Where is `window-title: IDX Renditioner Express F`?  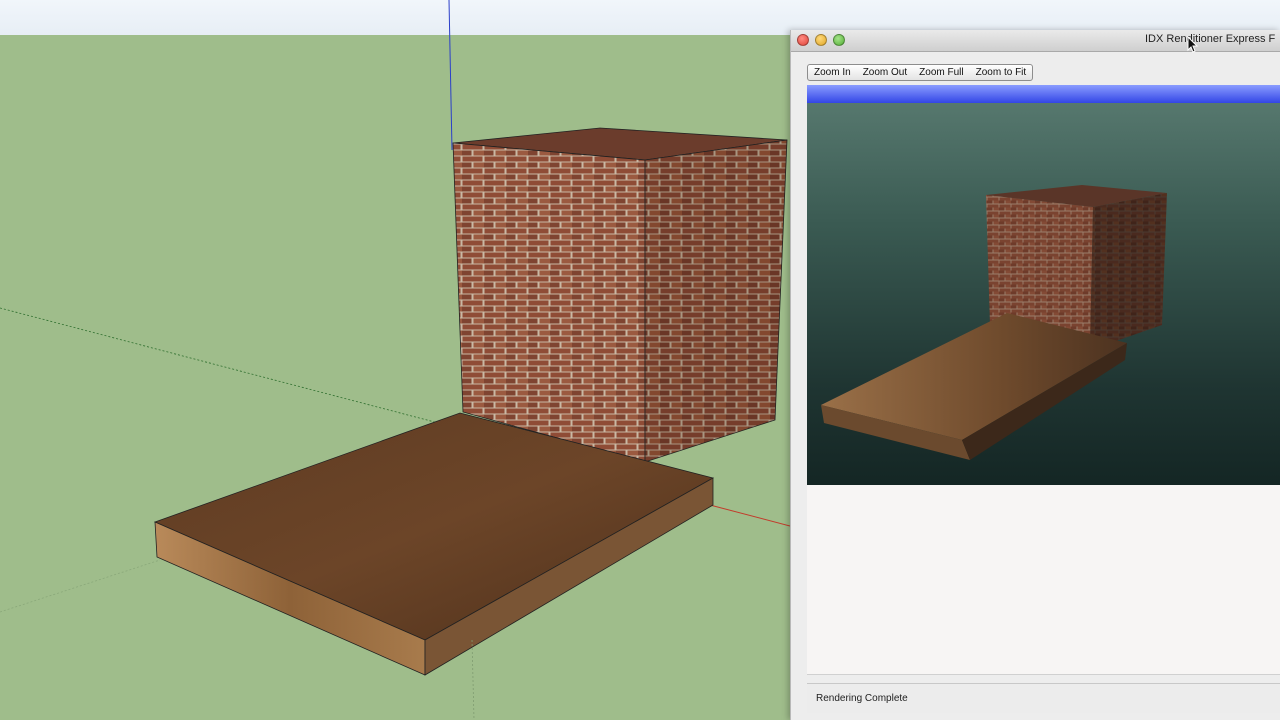 window-title: IDX Renditioner Express F is located at coordinates (1210, 39).